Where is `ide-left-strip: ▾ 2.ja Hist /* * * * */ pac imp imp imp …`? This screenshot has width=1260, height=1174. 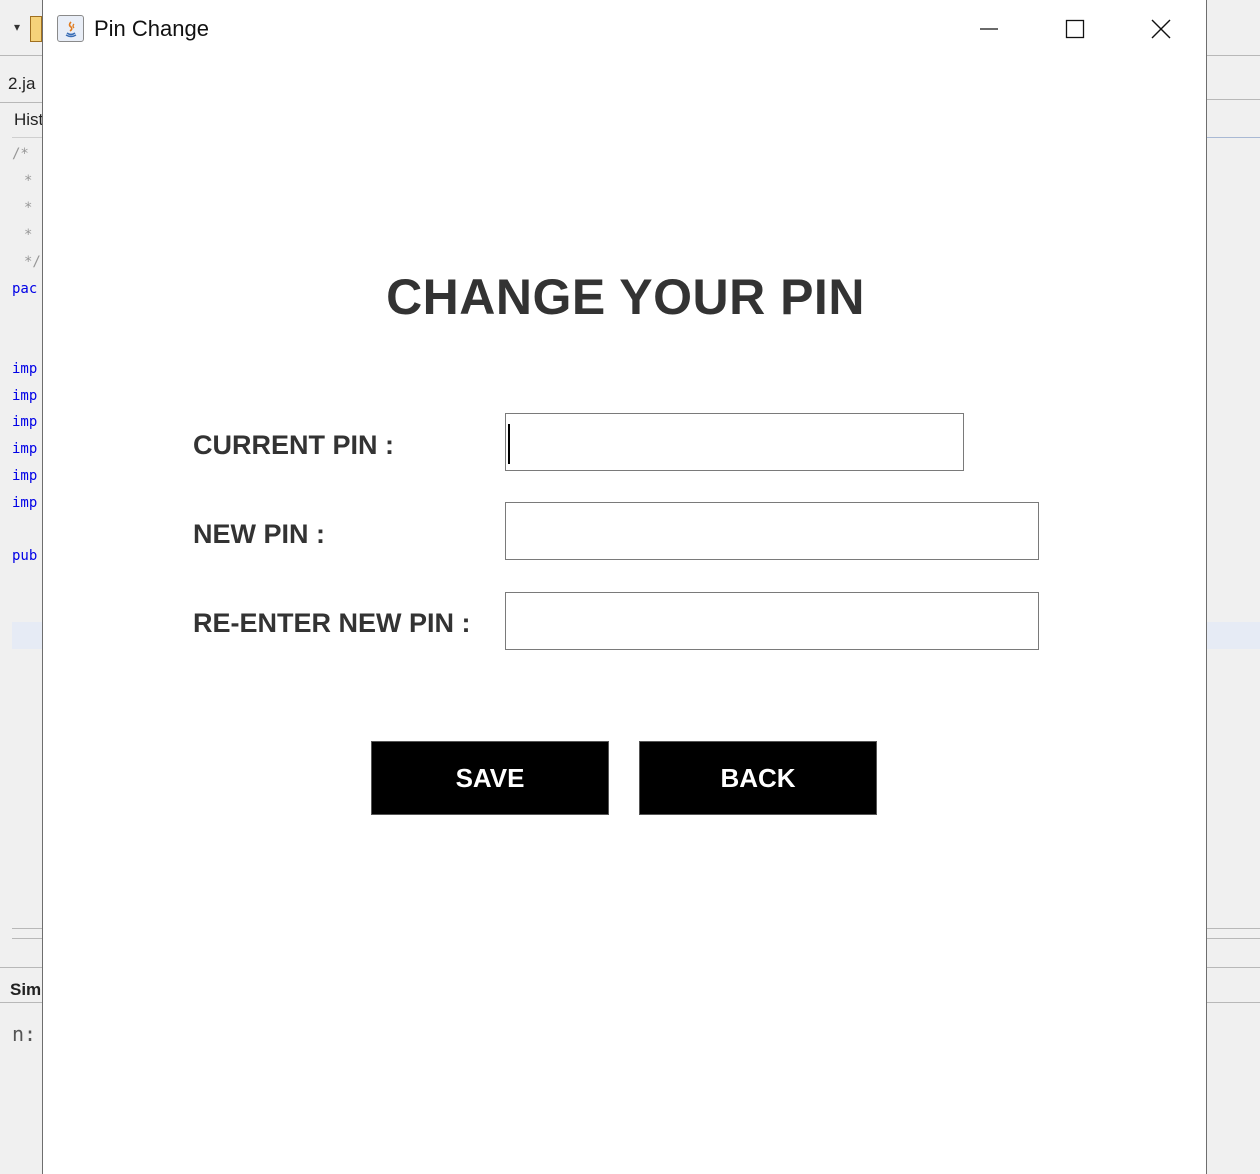 ide-left-strip: ▾ 2.ja Hist /* * * * */ pac imp imp imp … is located at coordinates (21, 587).